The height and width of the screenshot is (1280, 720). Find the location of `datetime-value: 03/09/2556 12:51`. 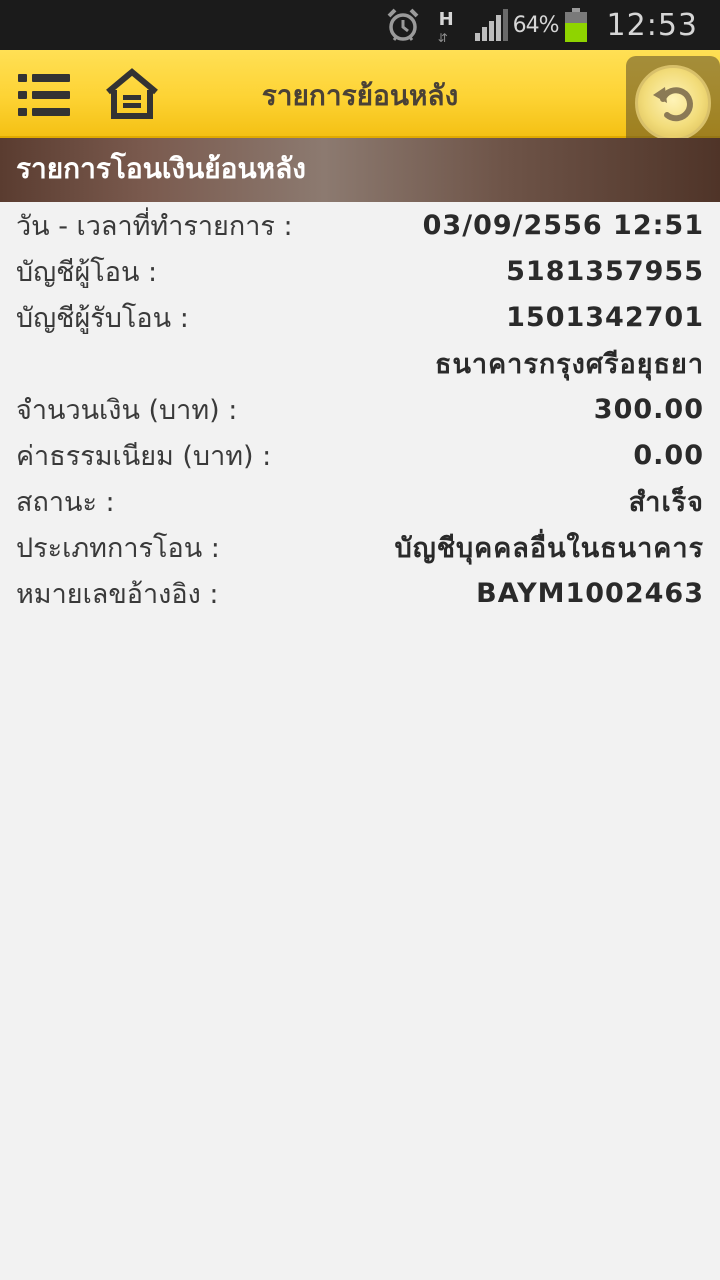

datetime-value: 03/09/2556 12:51 is located at coordinates (563, 225).